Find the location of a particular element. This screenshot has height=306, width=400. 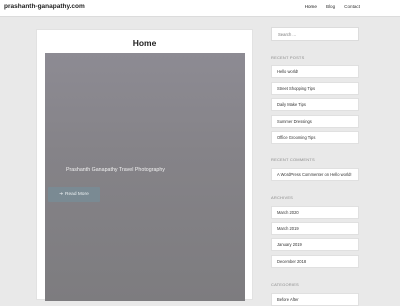

recent-post-item: Street Shopping Tips is located at coordinates (315, 88).